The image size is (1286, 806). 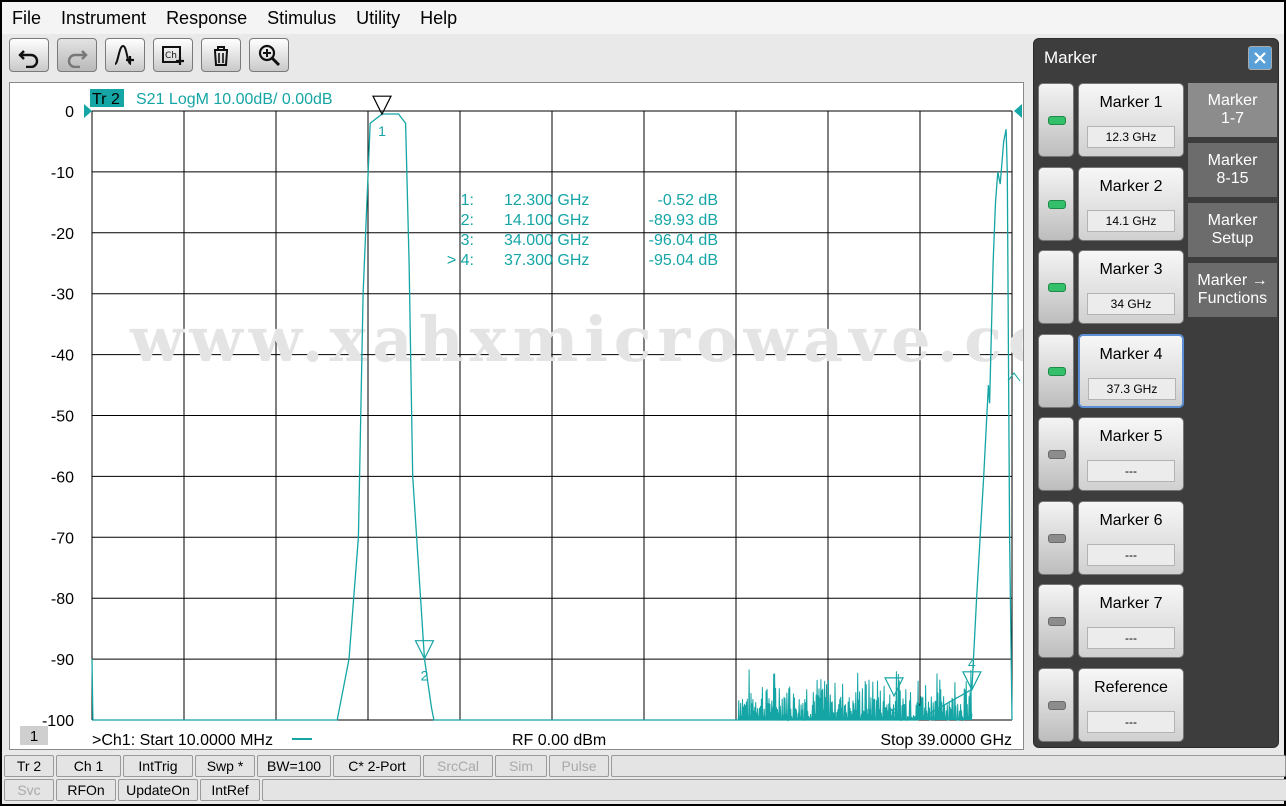 What do you see at coordinates (438, 18) in the screenshot?
I see `menu-help: Help` at bounding box center [438, 18].